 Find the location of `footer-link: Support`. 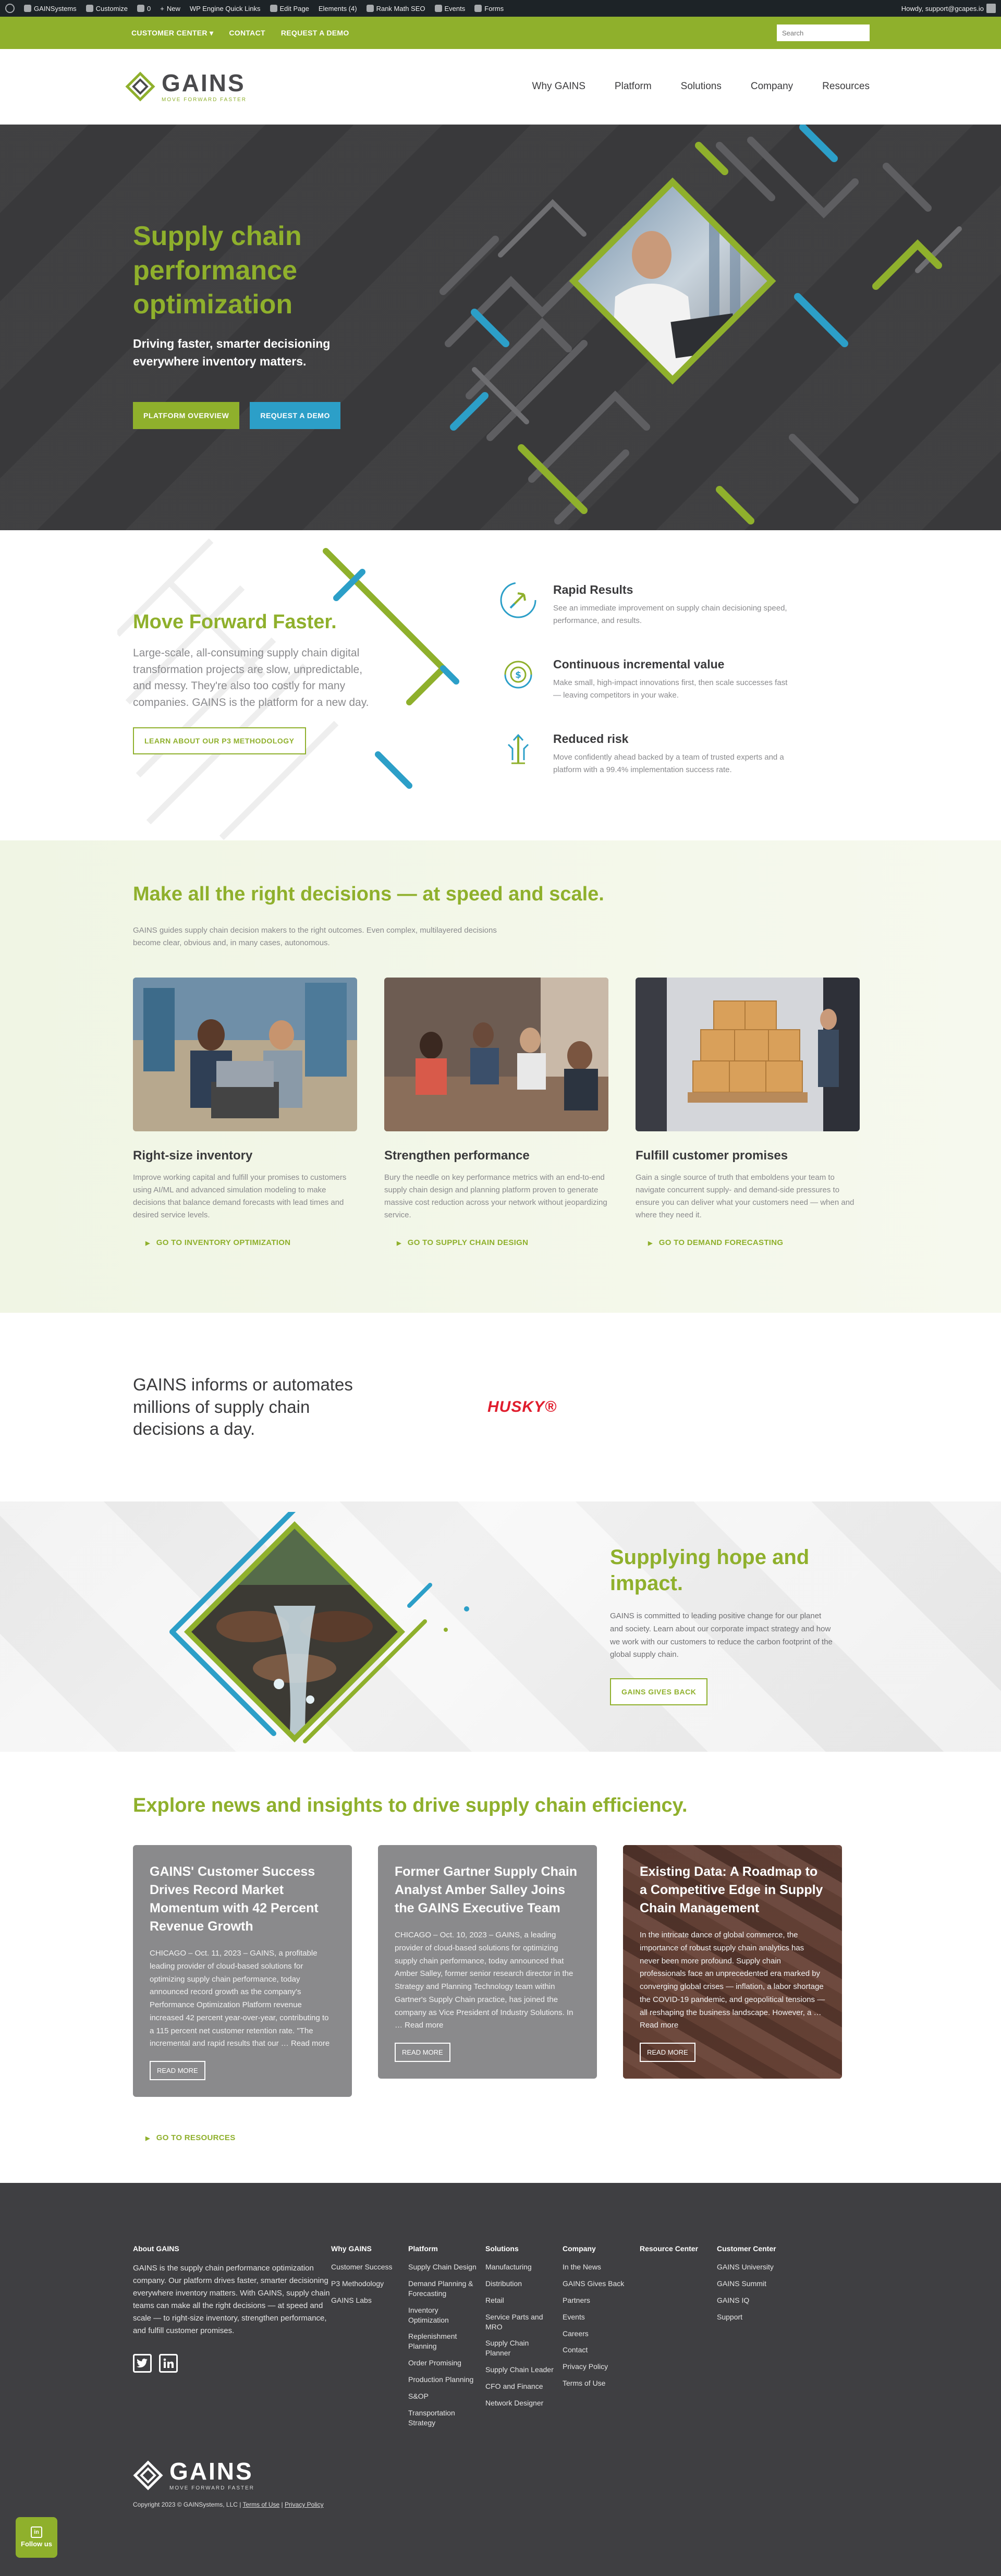

footer-link: Support is located at coordinates (756, 2317).